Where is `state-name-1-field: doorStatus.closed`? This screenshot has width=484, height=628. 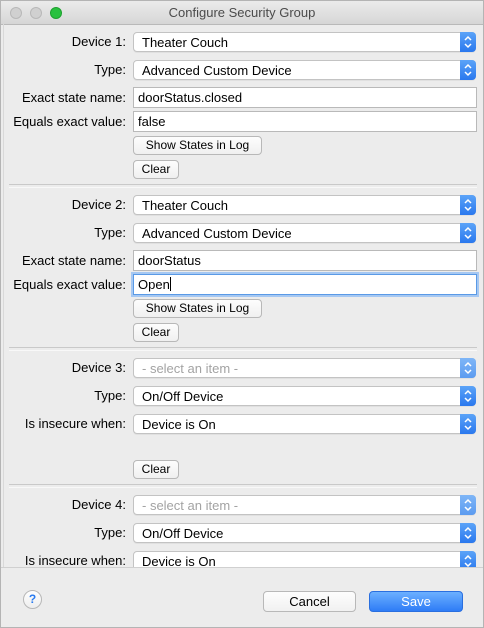
state-name-1-field: doorStatus.closed is located at coordinates (305, 97).